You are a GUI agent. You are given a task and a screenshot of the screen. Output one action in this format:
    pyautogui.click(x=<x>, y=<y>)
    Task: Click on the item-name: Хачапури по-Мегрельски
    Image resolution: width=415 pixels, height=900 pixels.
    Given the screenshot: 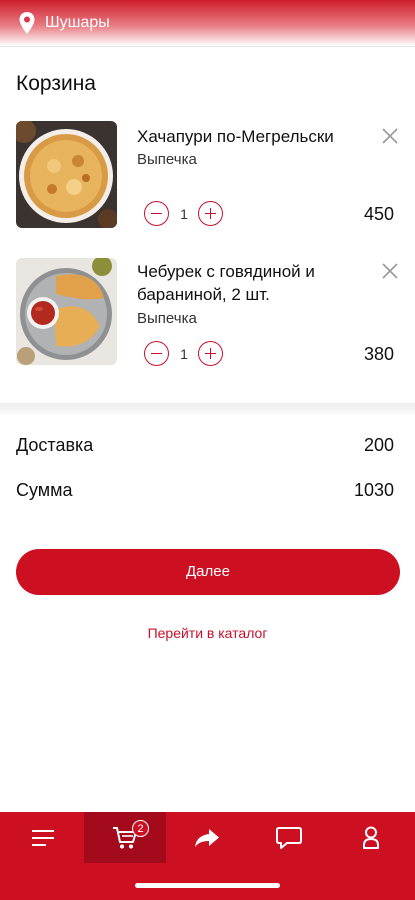 What is the action you would take?
    pyautogui.click(x=235, y=136)
    